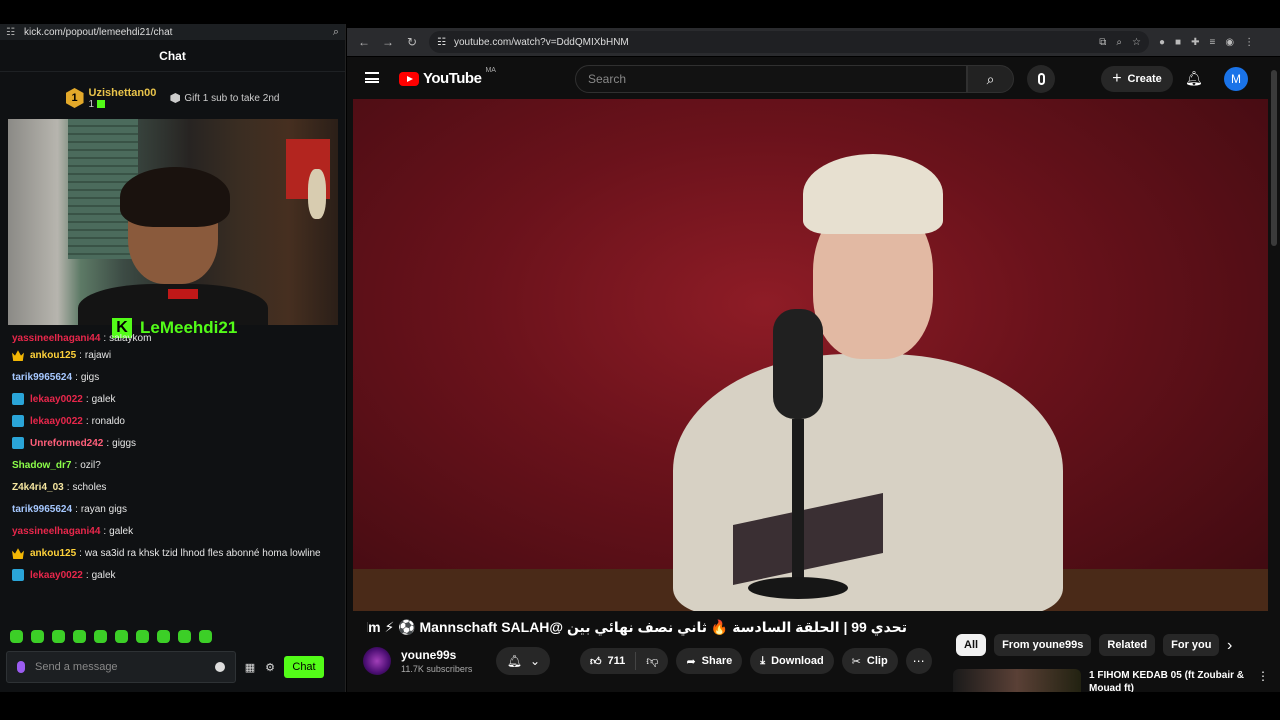  I want to click on clip-button: ✂ Clip, so click(869, 661).